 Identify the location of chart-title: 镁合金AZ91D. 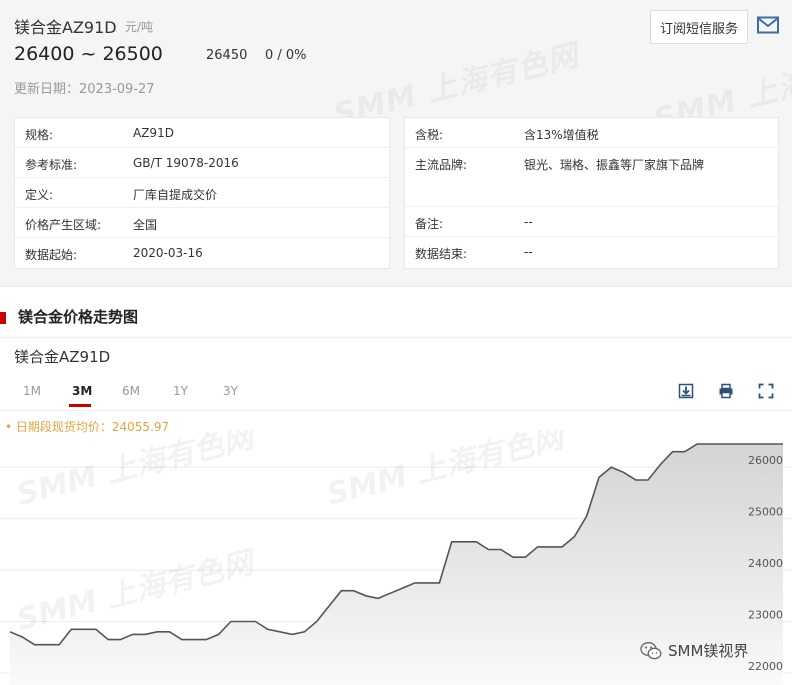
(62, 357).